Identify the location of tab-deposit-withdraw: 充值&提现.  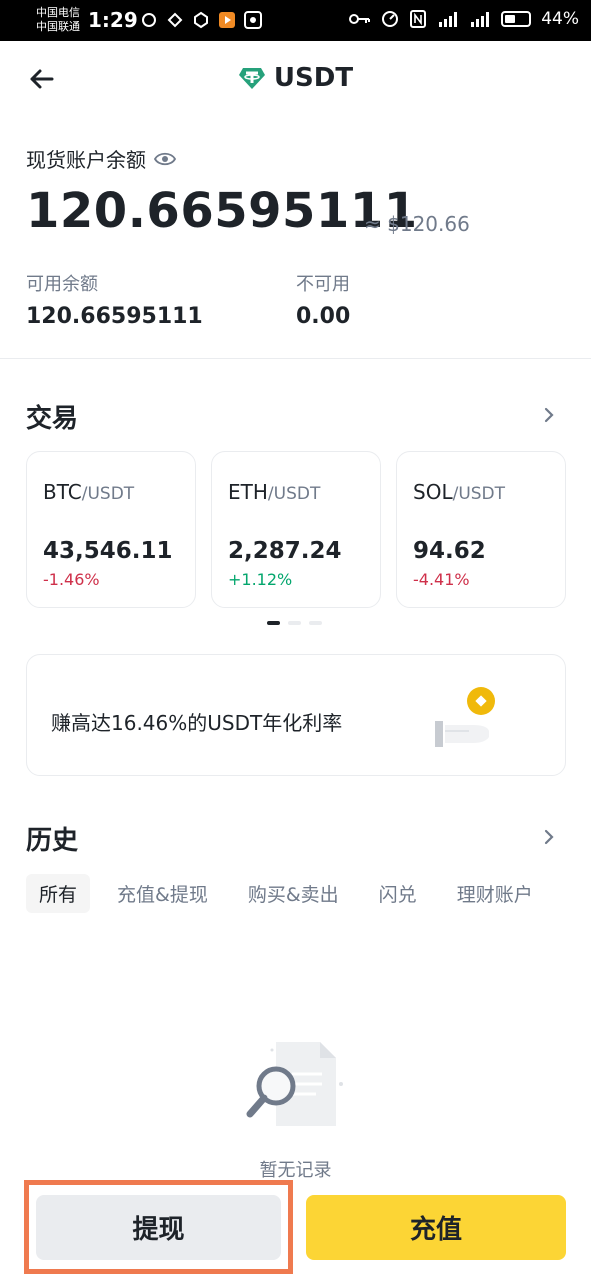
(162, 893).